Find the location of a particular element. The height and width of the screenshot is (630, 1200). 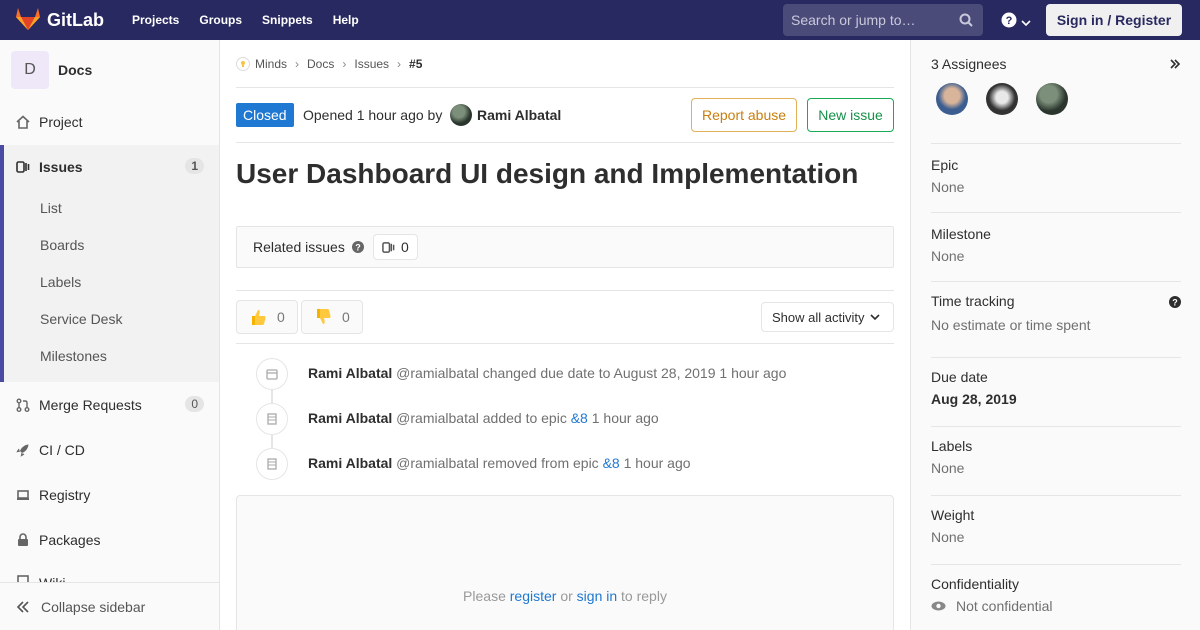

milestone-title: Milestone is located at coordinates (961, 234).